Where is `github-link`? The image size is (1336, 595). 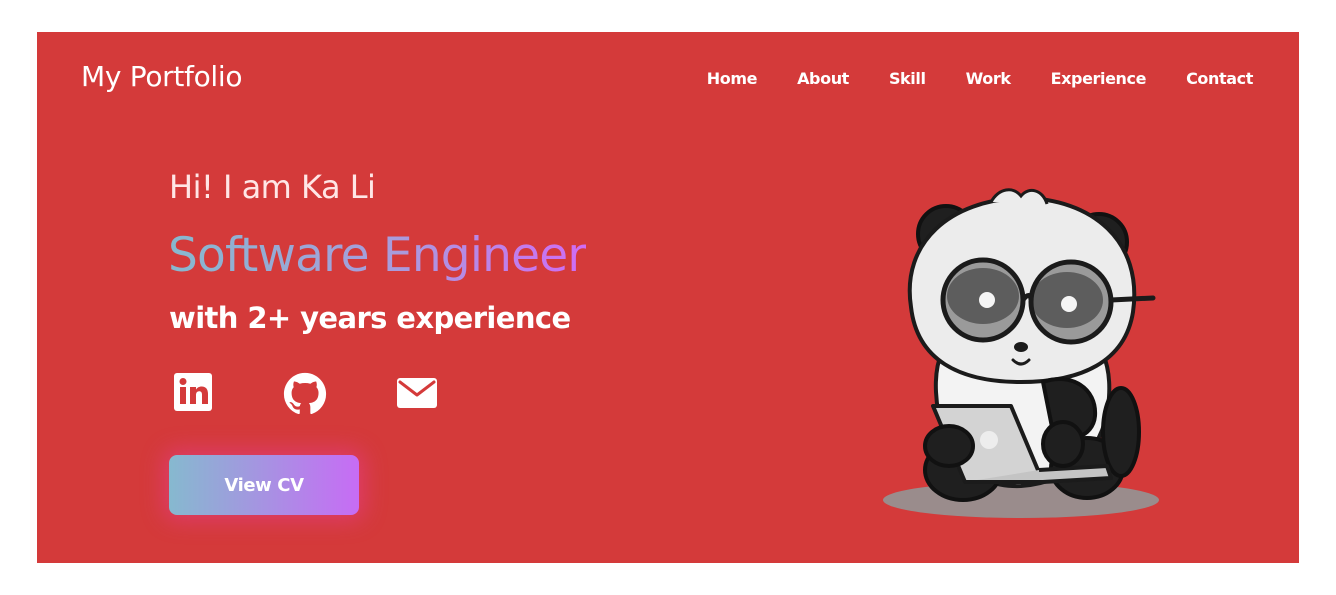
github-link is located at coordinates (305, 396).